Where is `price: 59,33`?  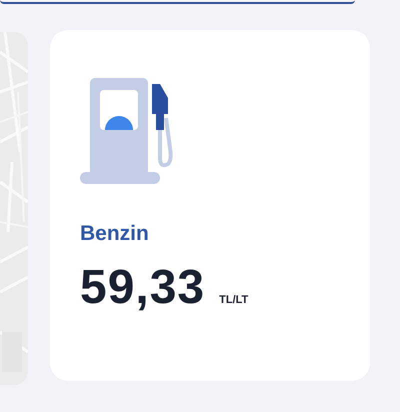 price: 59,33 is located at coordinates (143, 287).